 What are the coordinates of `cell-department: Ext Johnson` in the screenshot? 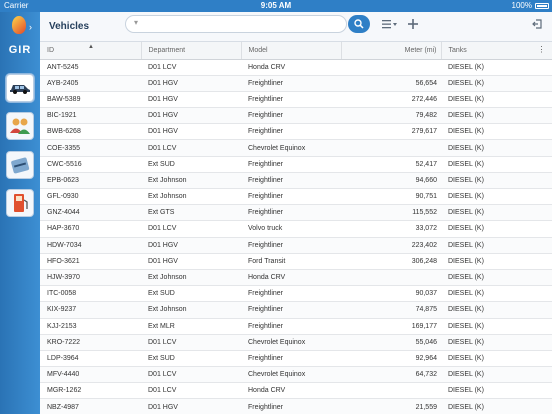 It's located at (191, 310).